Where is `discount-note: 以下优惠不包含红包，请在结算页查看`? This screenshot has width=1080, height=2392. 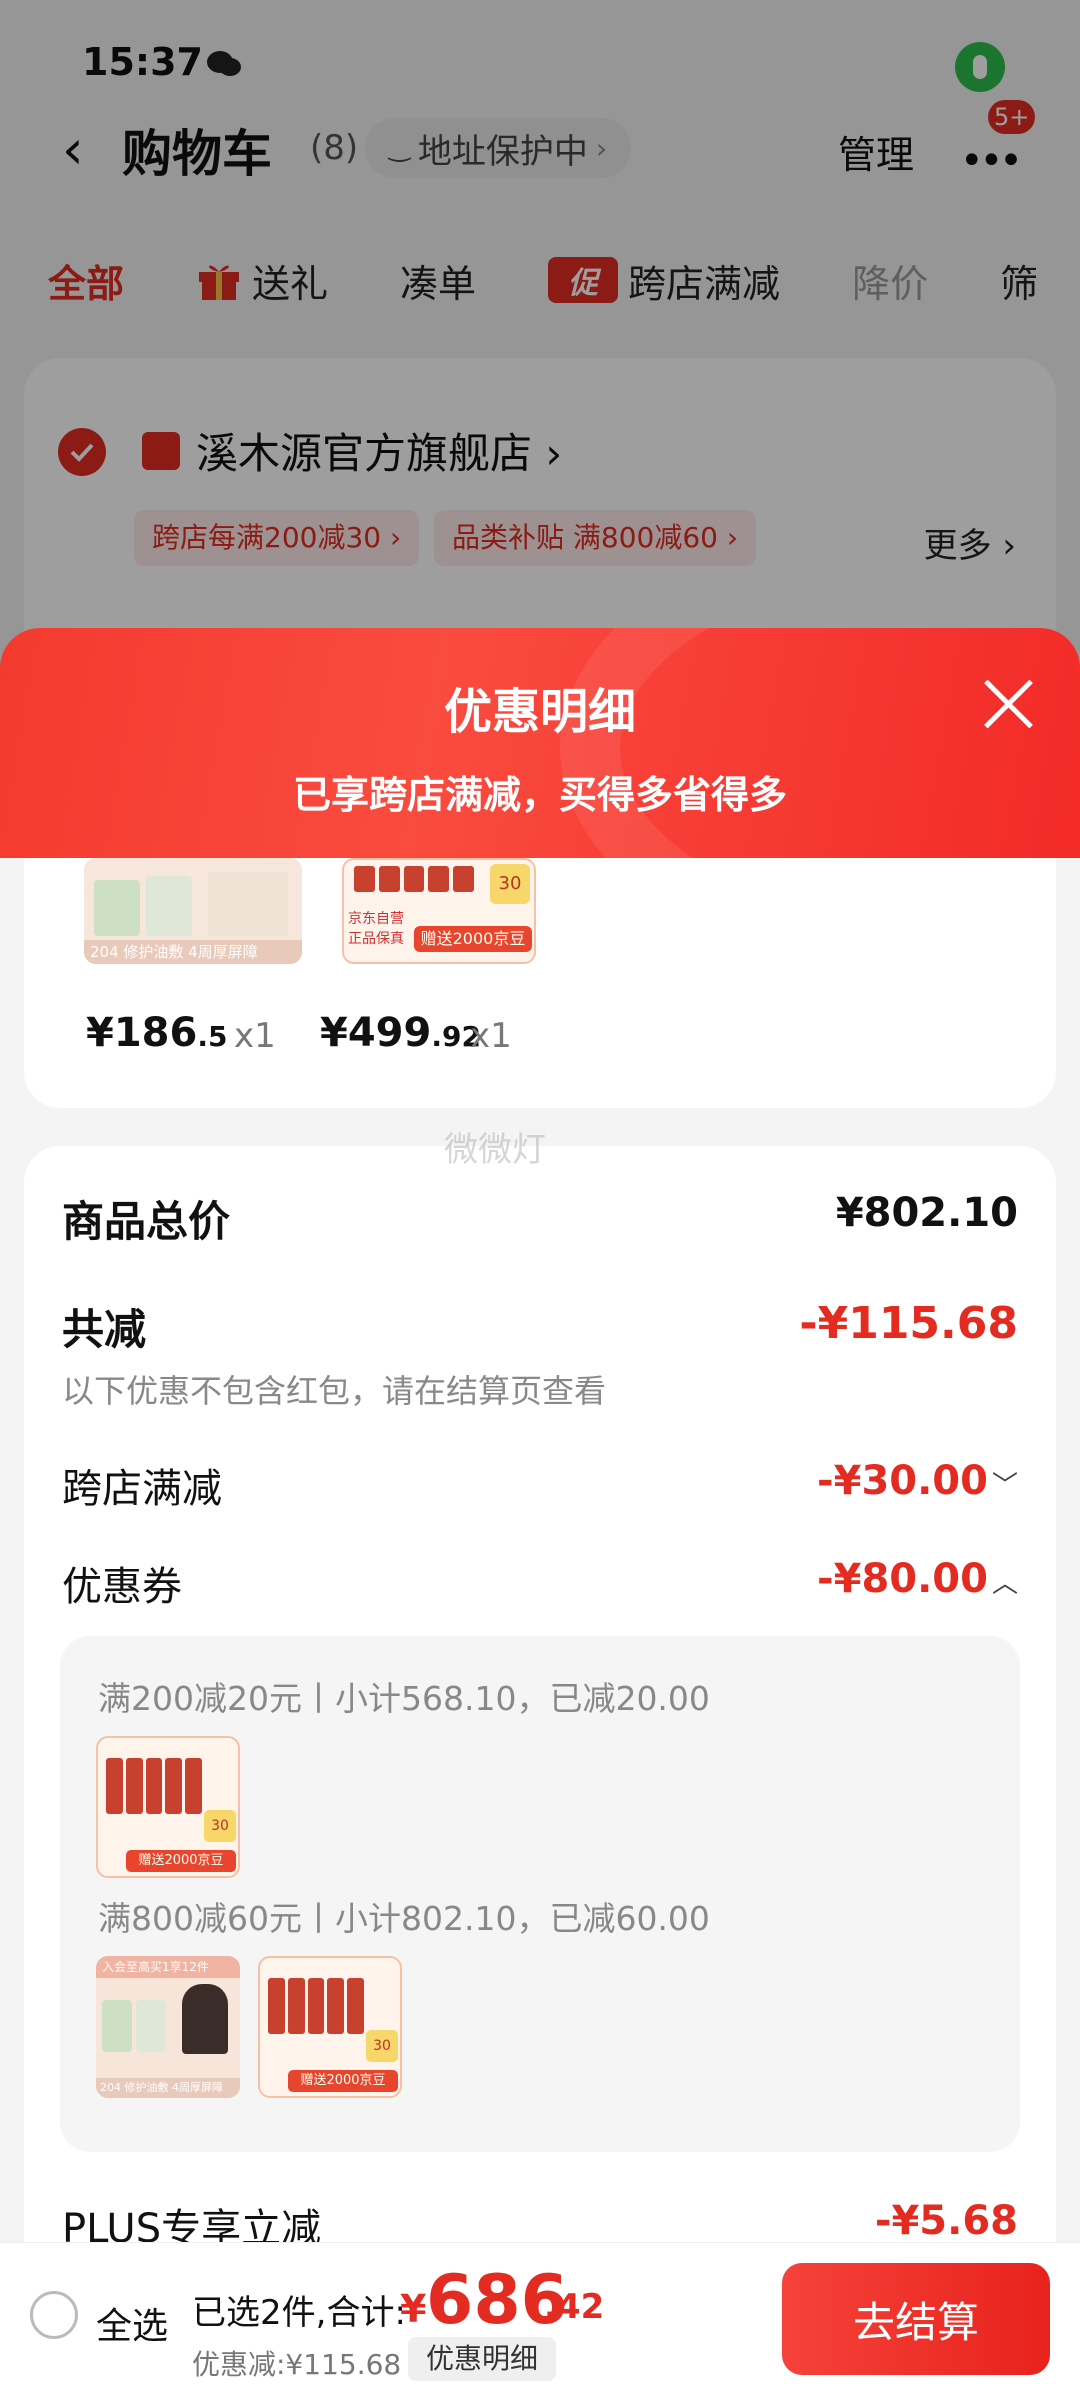
discount-note: 以下优惠不包含红包，请在结算页查看 is located at coordinates (334, 1391).